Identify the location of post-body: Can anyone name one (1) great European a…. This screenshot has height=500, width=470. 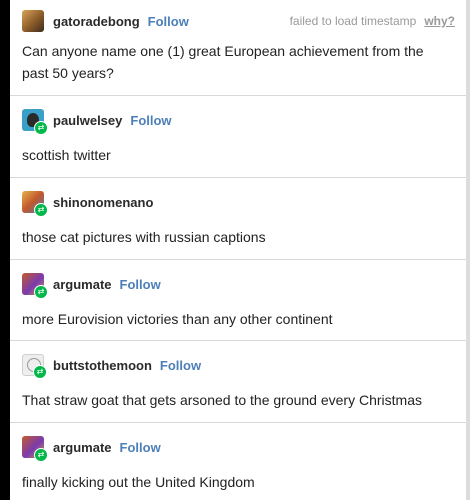
(223, 62).